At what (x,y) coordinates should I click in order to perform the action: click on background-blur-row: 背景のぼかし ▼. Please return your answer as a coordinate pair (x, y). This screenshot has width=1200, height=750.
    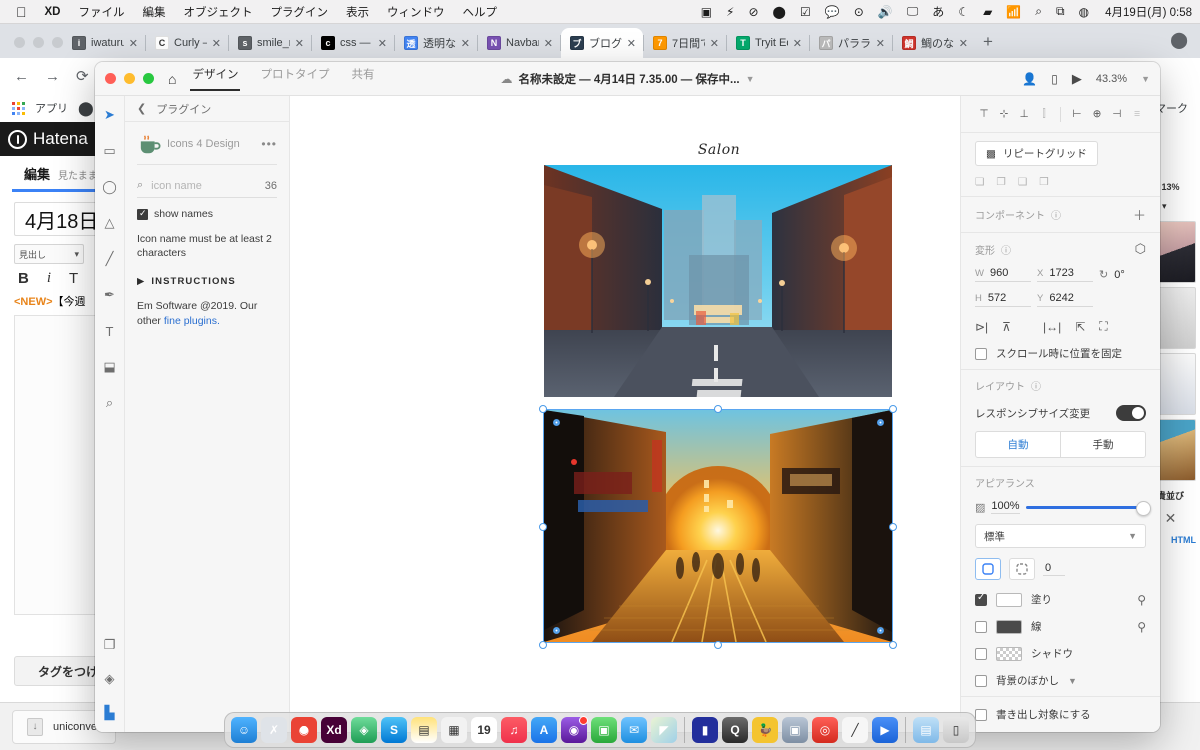
    Looking at the image, I should click on (1060, 680).